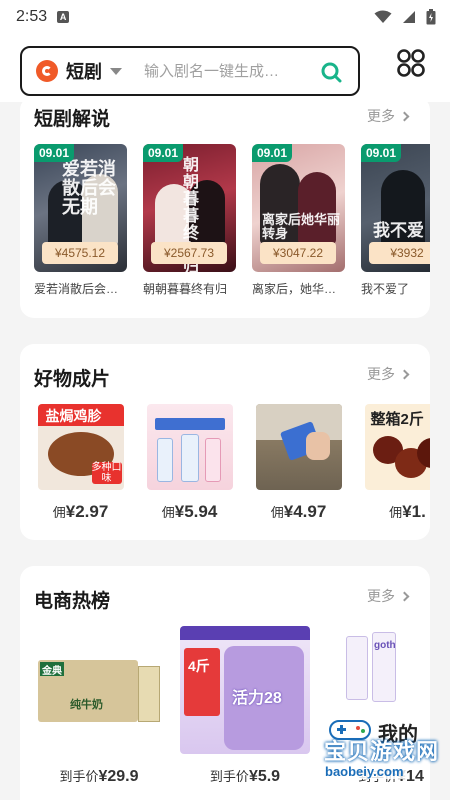 The image size is (450, 800). What do you see at coordinates (47, 71) in the screenshot?
I see `logo-icon` at bounding box center [47, 71].